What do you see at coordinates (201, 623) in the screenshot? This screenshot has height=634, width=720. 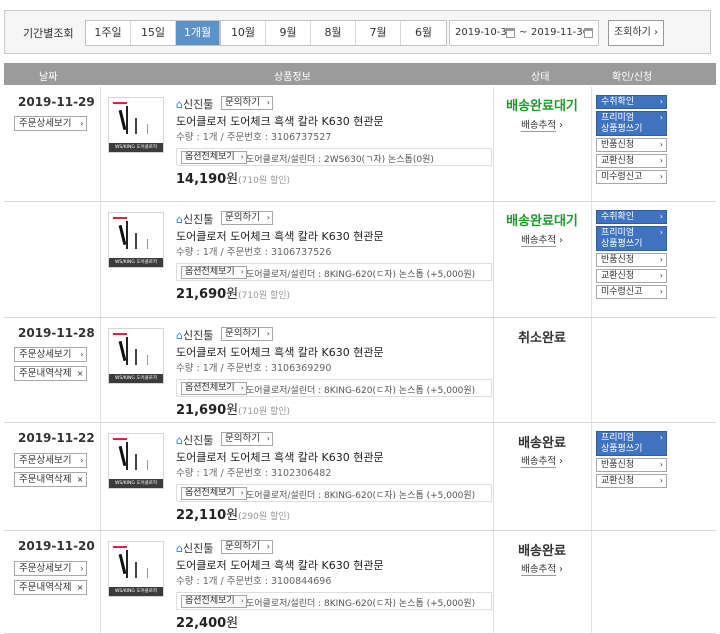 I see `price-amount: 22,400` at bounding box center [201, 623].